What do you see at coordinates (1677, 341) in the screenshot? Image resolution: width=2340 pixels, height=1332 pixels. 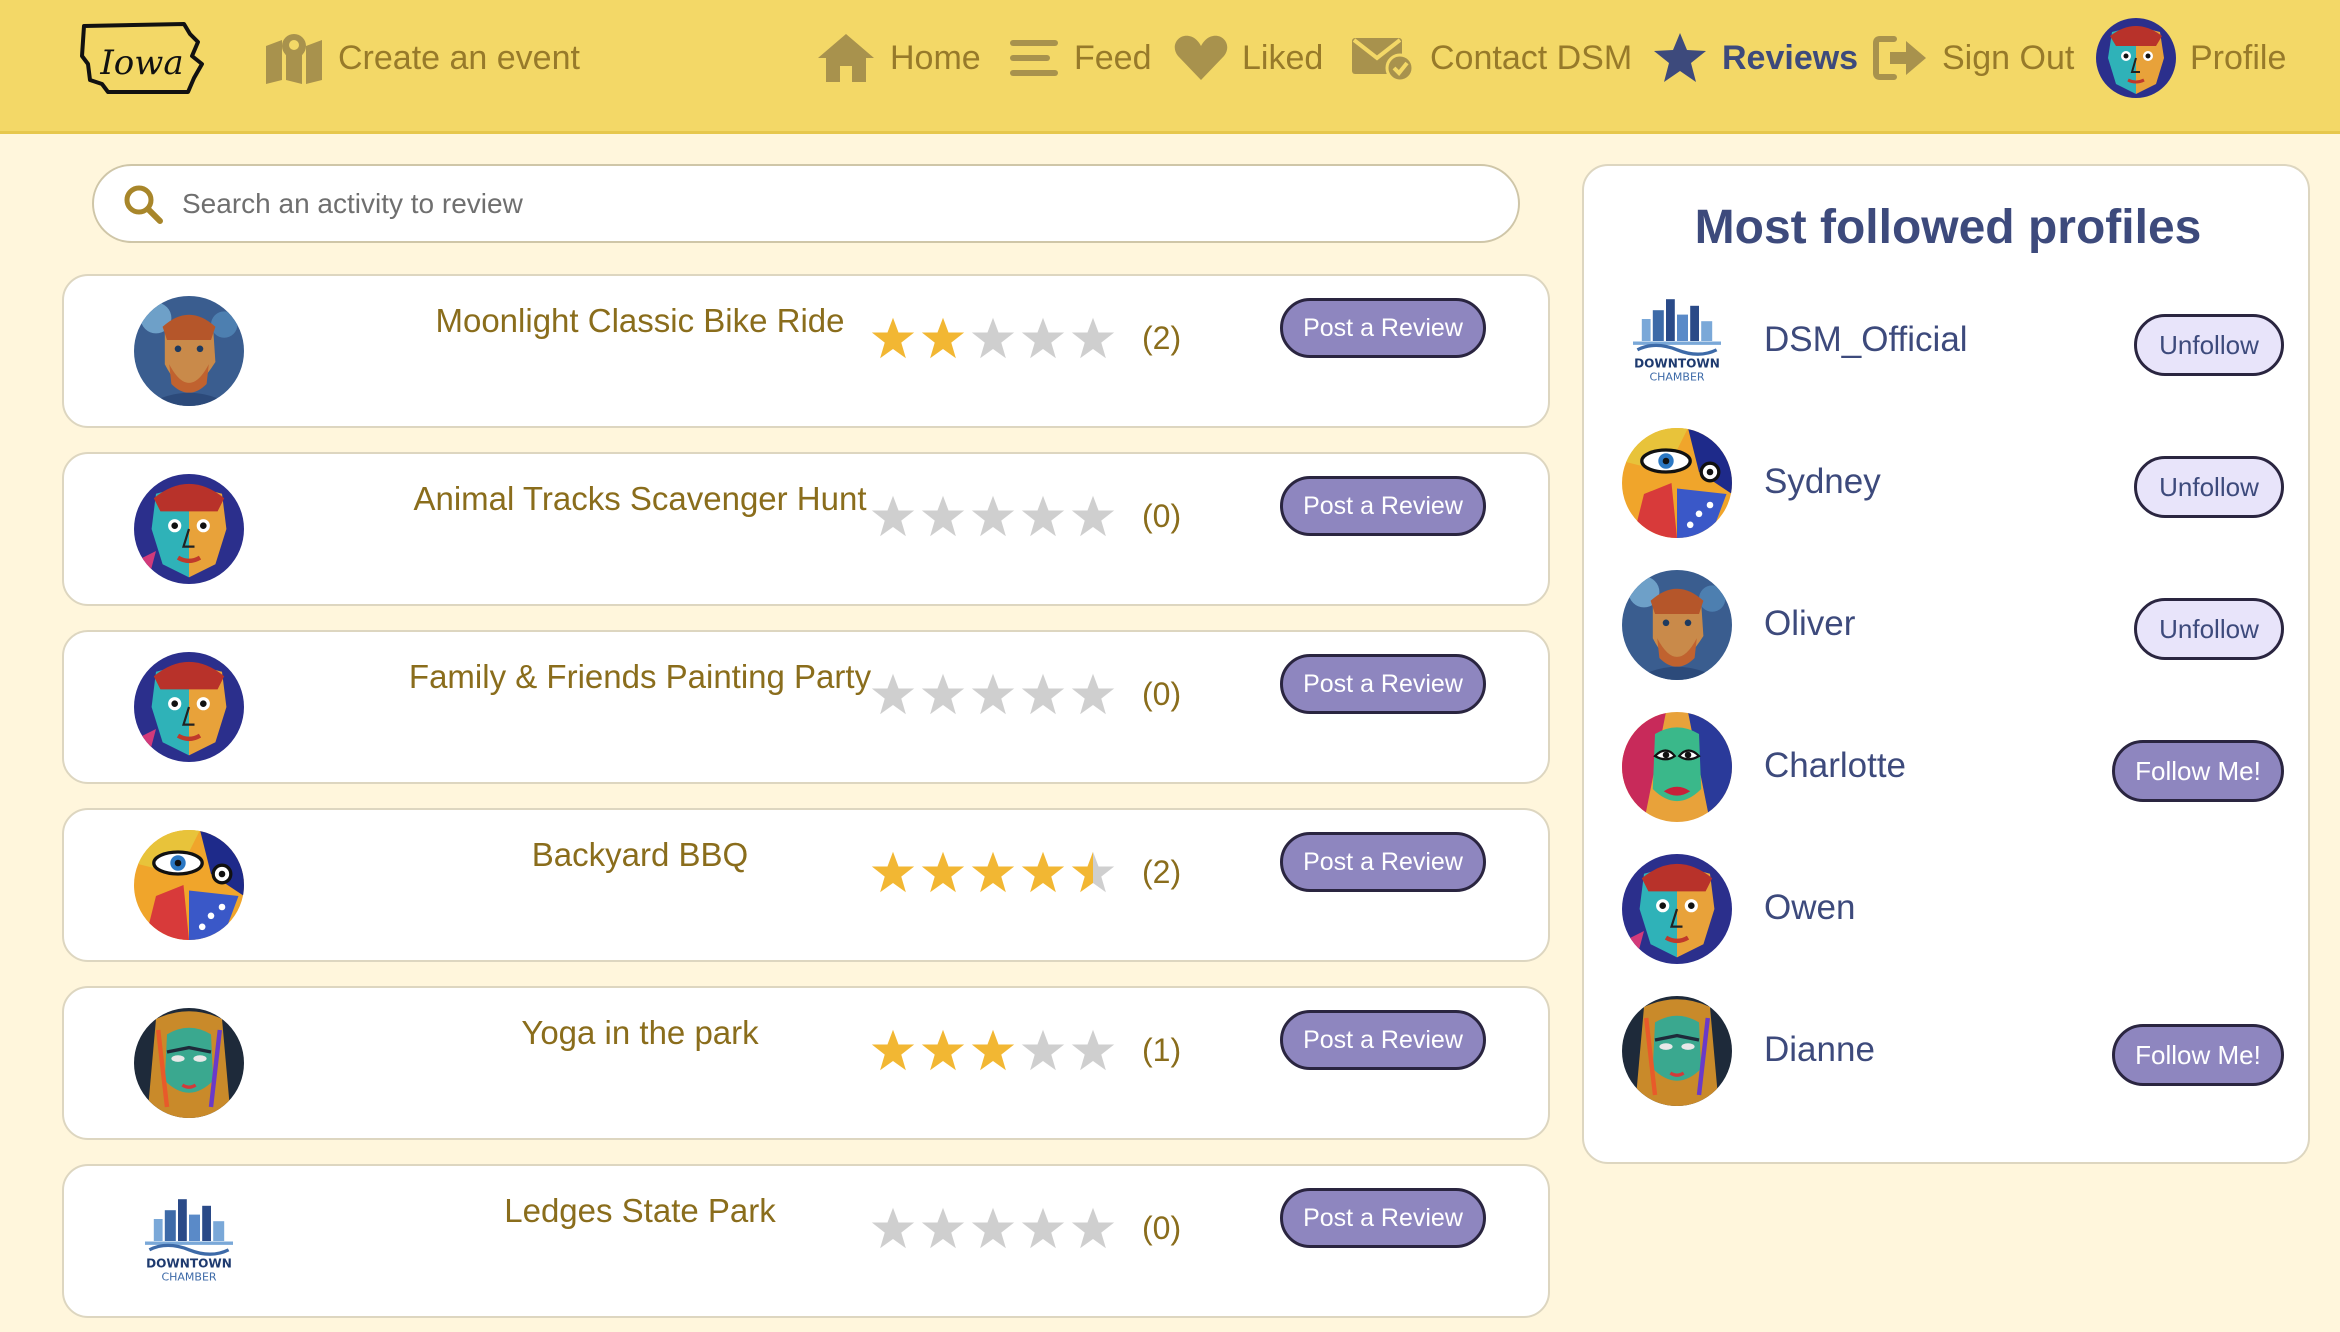 I see `profile-avatar: DOWNTOWN CHAMBER` at bounding box center [1677, 341].